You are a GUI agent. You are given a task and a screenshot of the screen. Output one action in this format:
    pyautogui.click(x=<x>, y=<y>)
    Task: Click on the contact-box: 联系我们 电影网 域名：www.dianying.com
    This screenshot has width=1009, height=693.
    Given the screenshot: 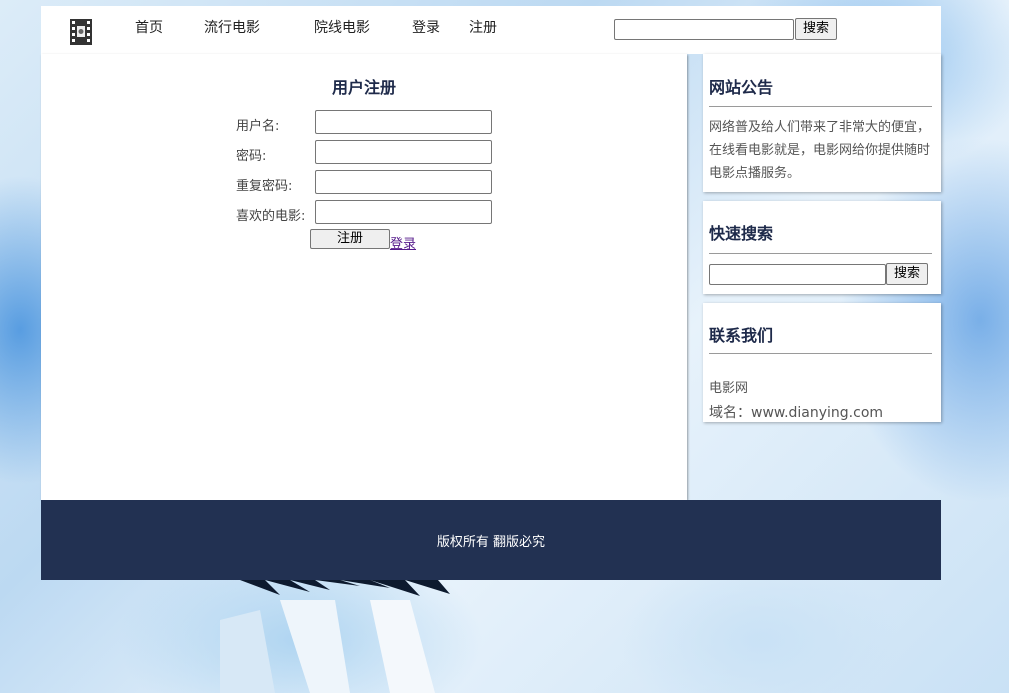 What is the action you would take?
    pyautogui.click(x=822, y=362)
    